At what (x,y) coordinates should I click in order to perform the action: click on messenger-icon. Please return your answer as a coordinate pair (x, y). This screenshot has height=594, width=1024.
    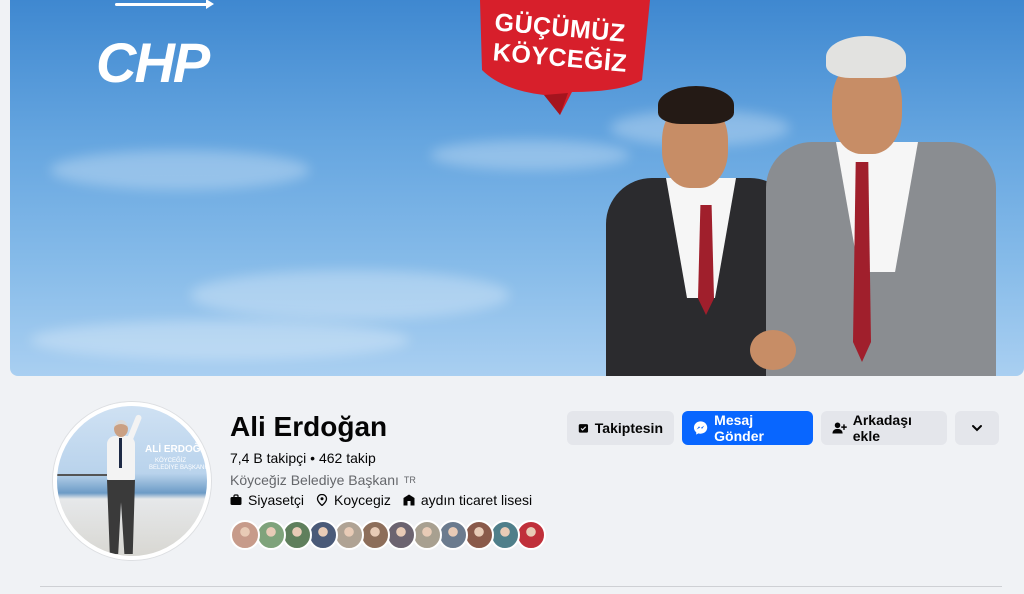
    Looking at the image, I should click on (700, 428).